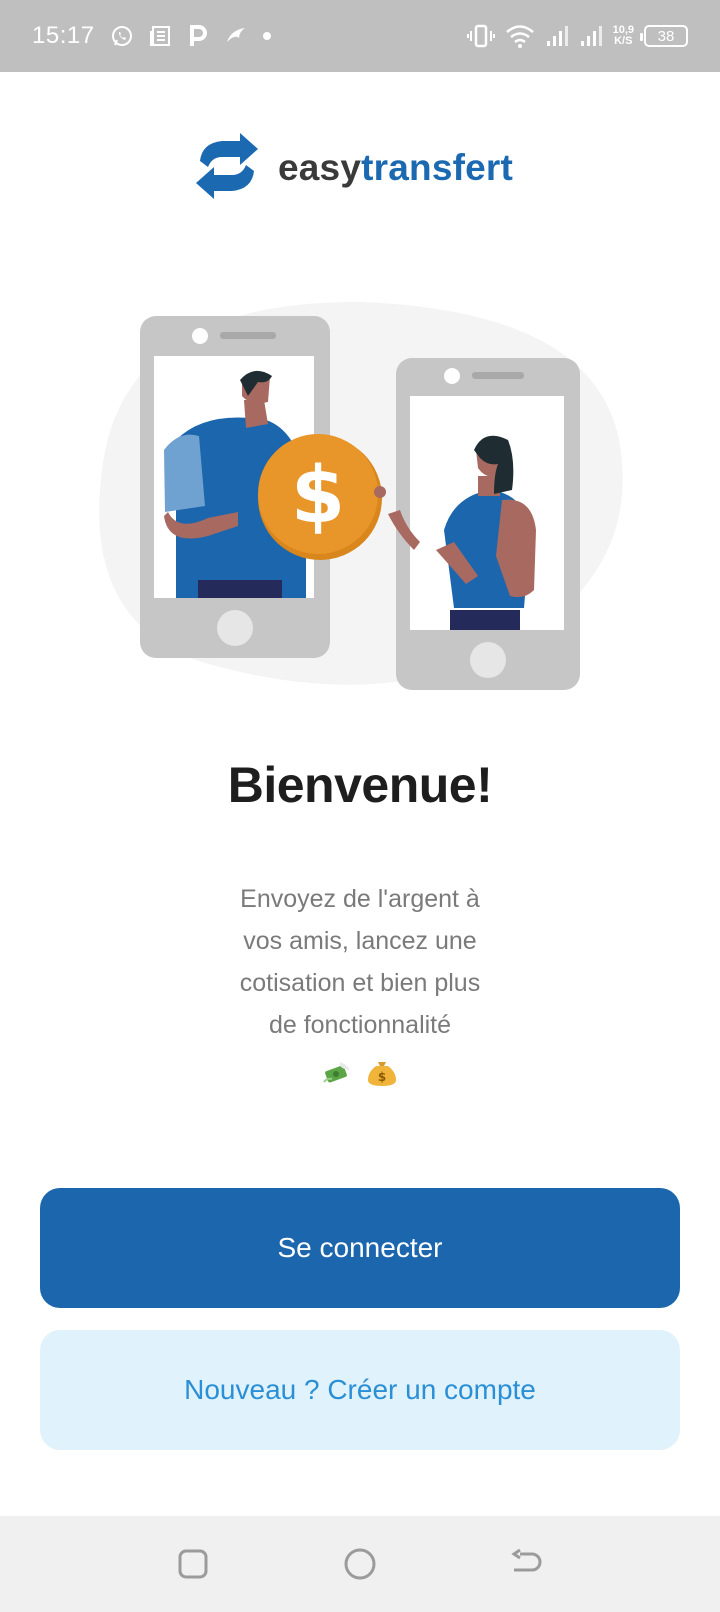  I want to click on welcome-line: de fonctionnalité, so click(360, 1025).